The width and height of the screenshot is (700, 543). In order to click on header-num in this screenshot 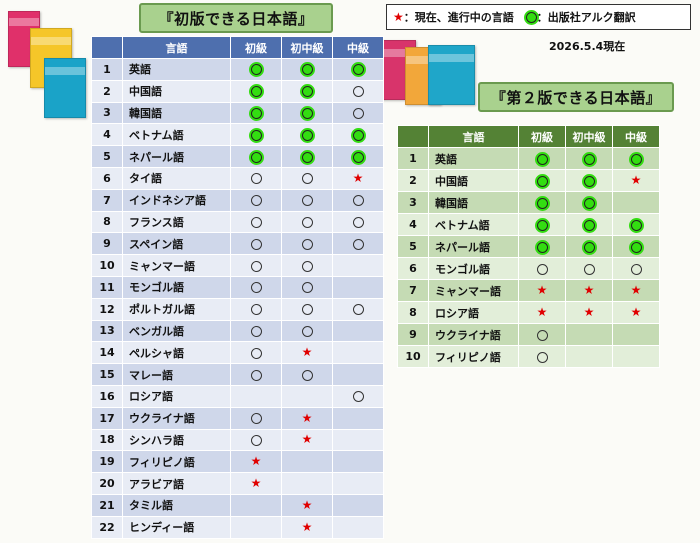, I will do `click(413, 136)`.